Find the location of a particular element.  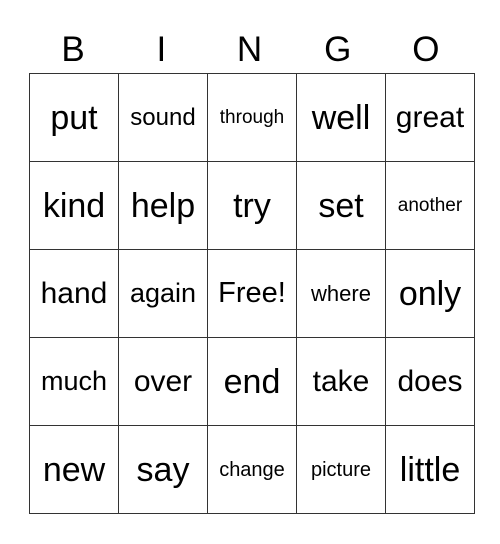

bingo-cell: end is located at coordinates (252, 381).